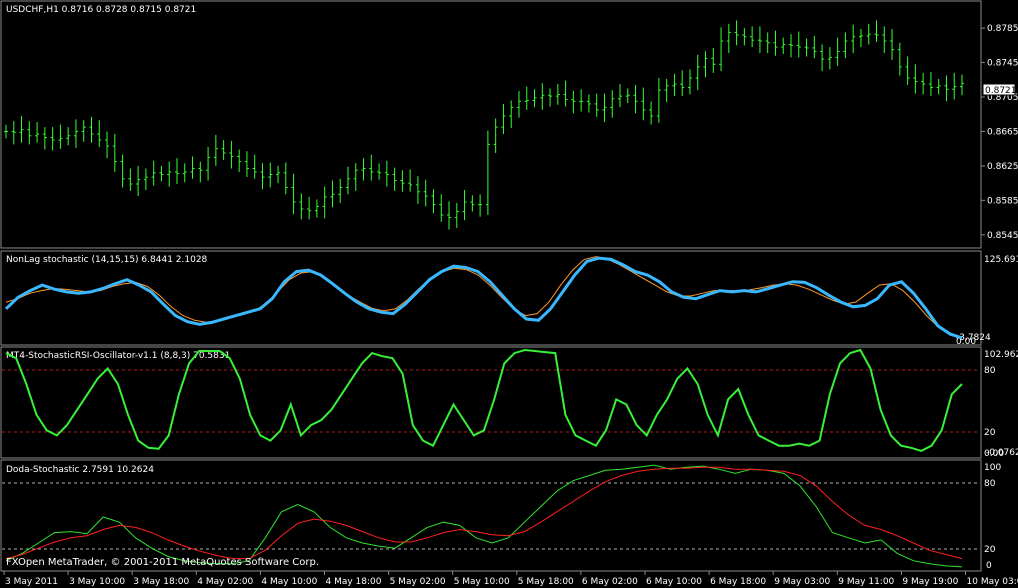  Describe the element at coordinates (989, 566) in the screenshot. I see `doda-0-label: 0` at that location.